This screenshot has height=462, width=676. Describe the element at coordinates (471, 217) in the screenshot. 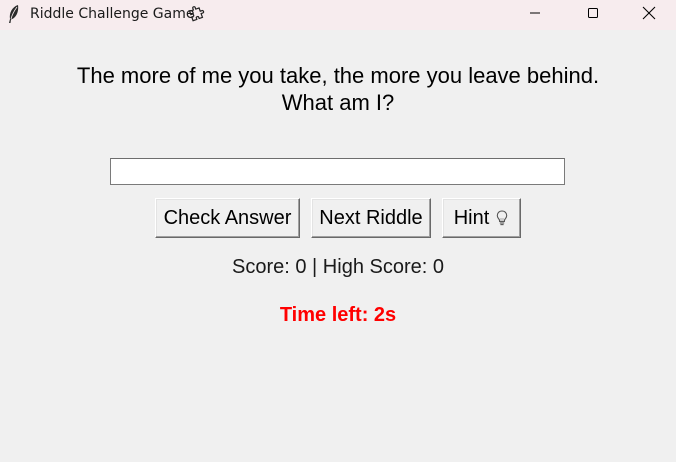

I see `hint-label: Hint` at that location.